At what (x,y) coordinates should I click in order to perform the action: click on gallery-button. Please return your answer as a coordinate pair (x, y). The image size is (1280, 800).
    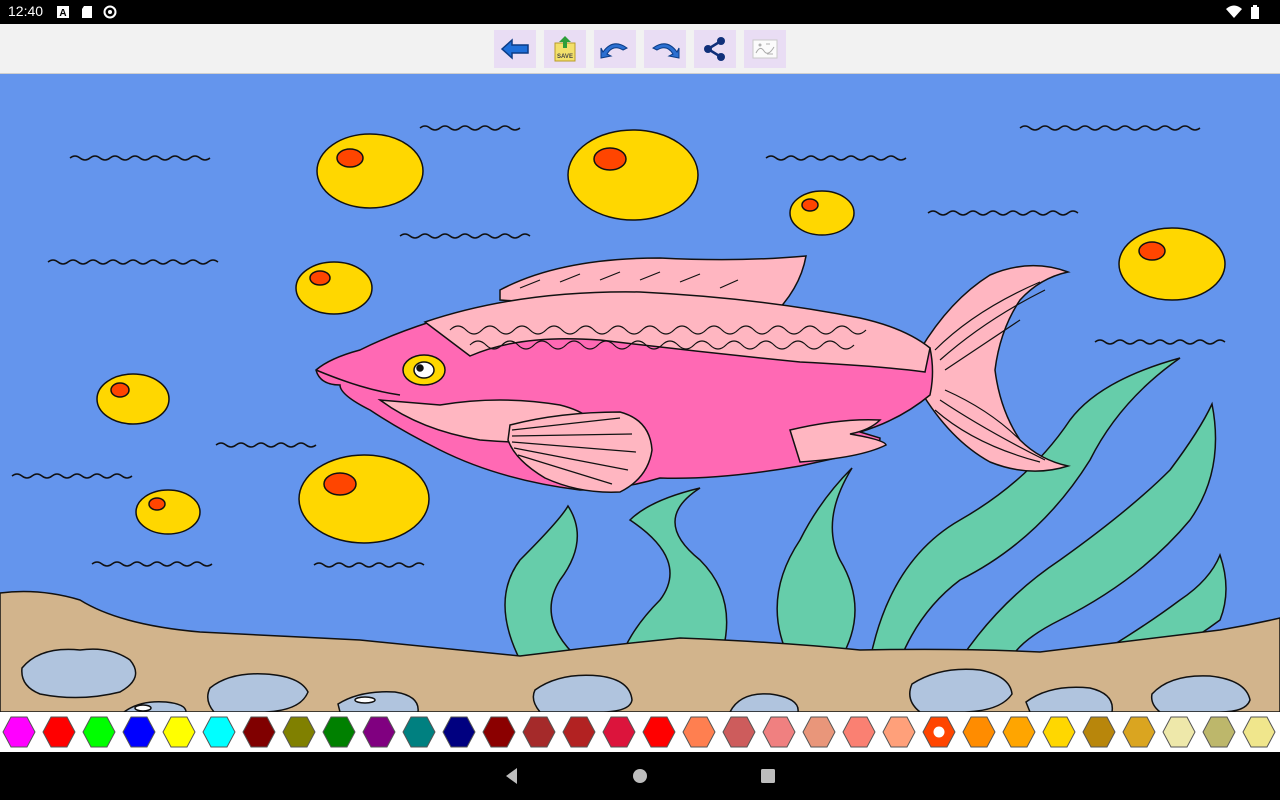
    Looking at the image, I should click on (765, 49).